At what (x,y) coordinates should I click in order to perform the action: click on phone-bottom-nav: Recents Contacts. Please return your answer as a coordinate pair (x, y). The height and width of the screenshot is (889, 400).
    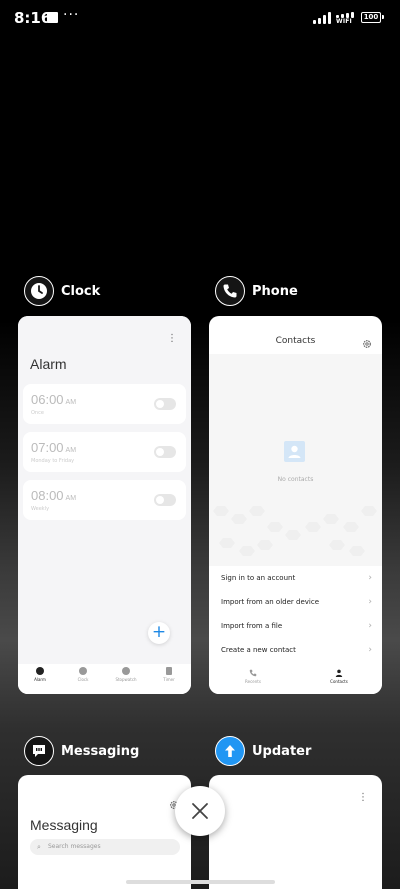
    Looking at the image, I should click on (295, 680).